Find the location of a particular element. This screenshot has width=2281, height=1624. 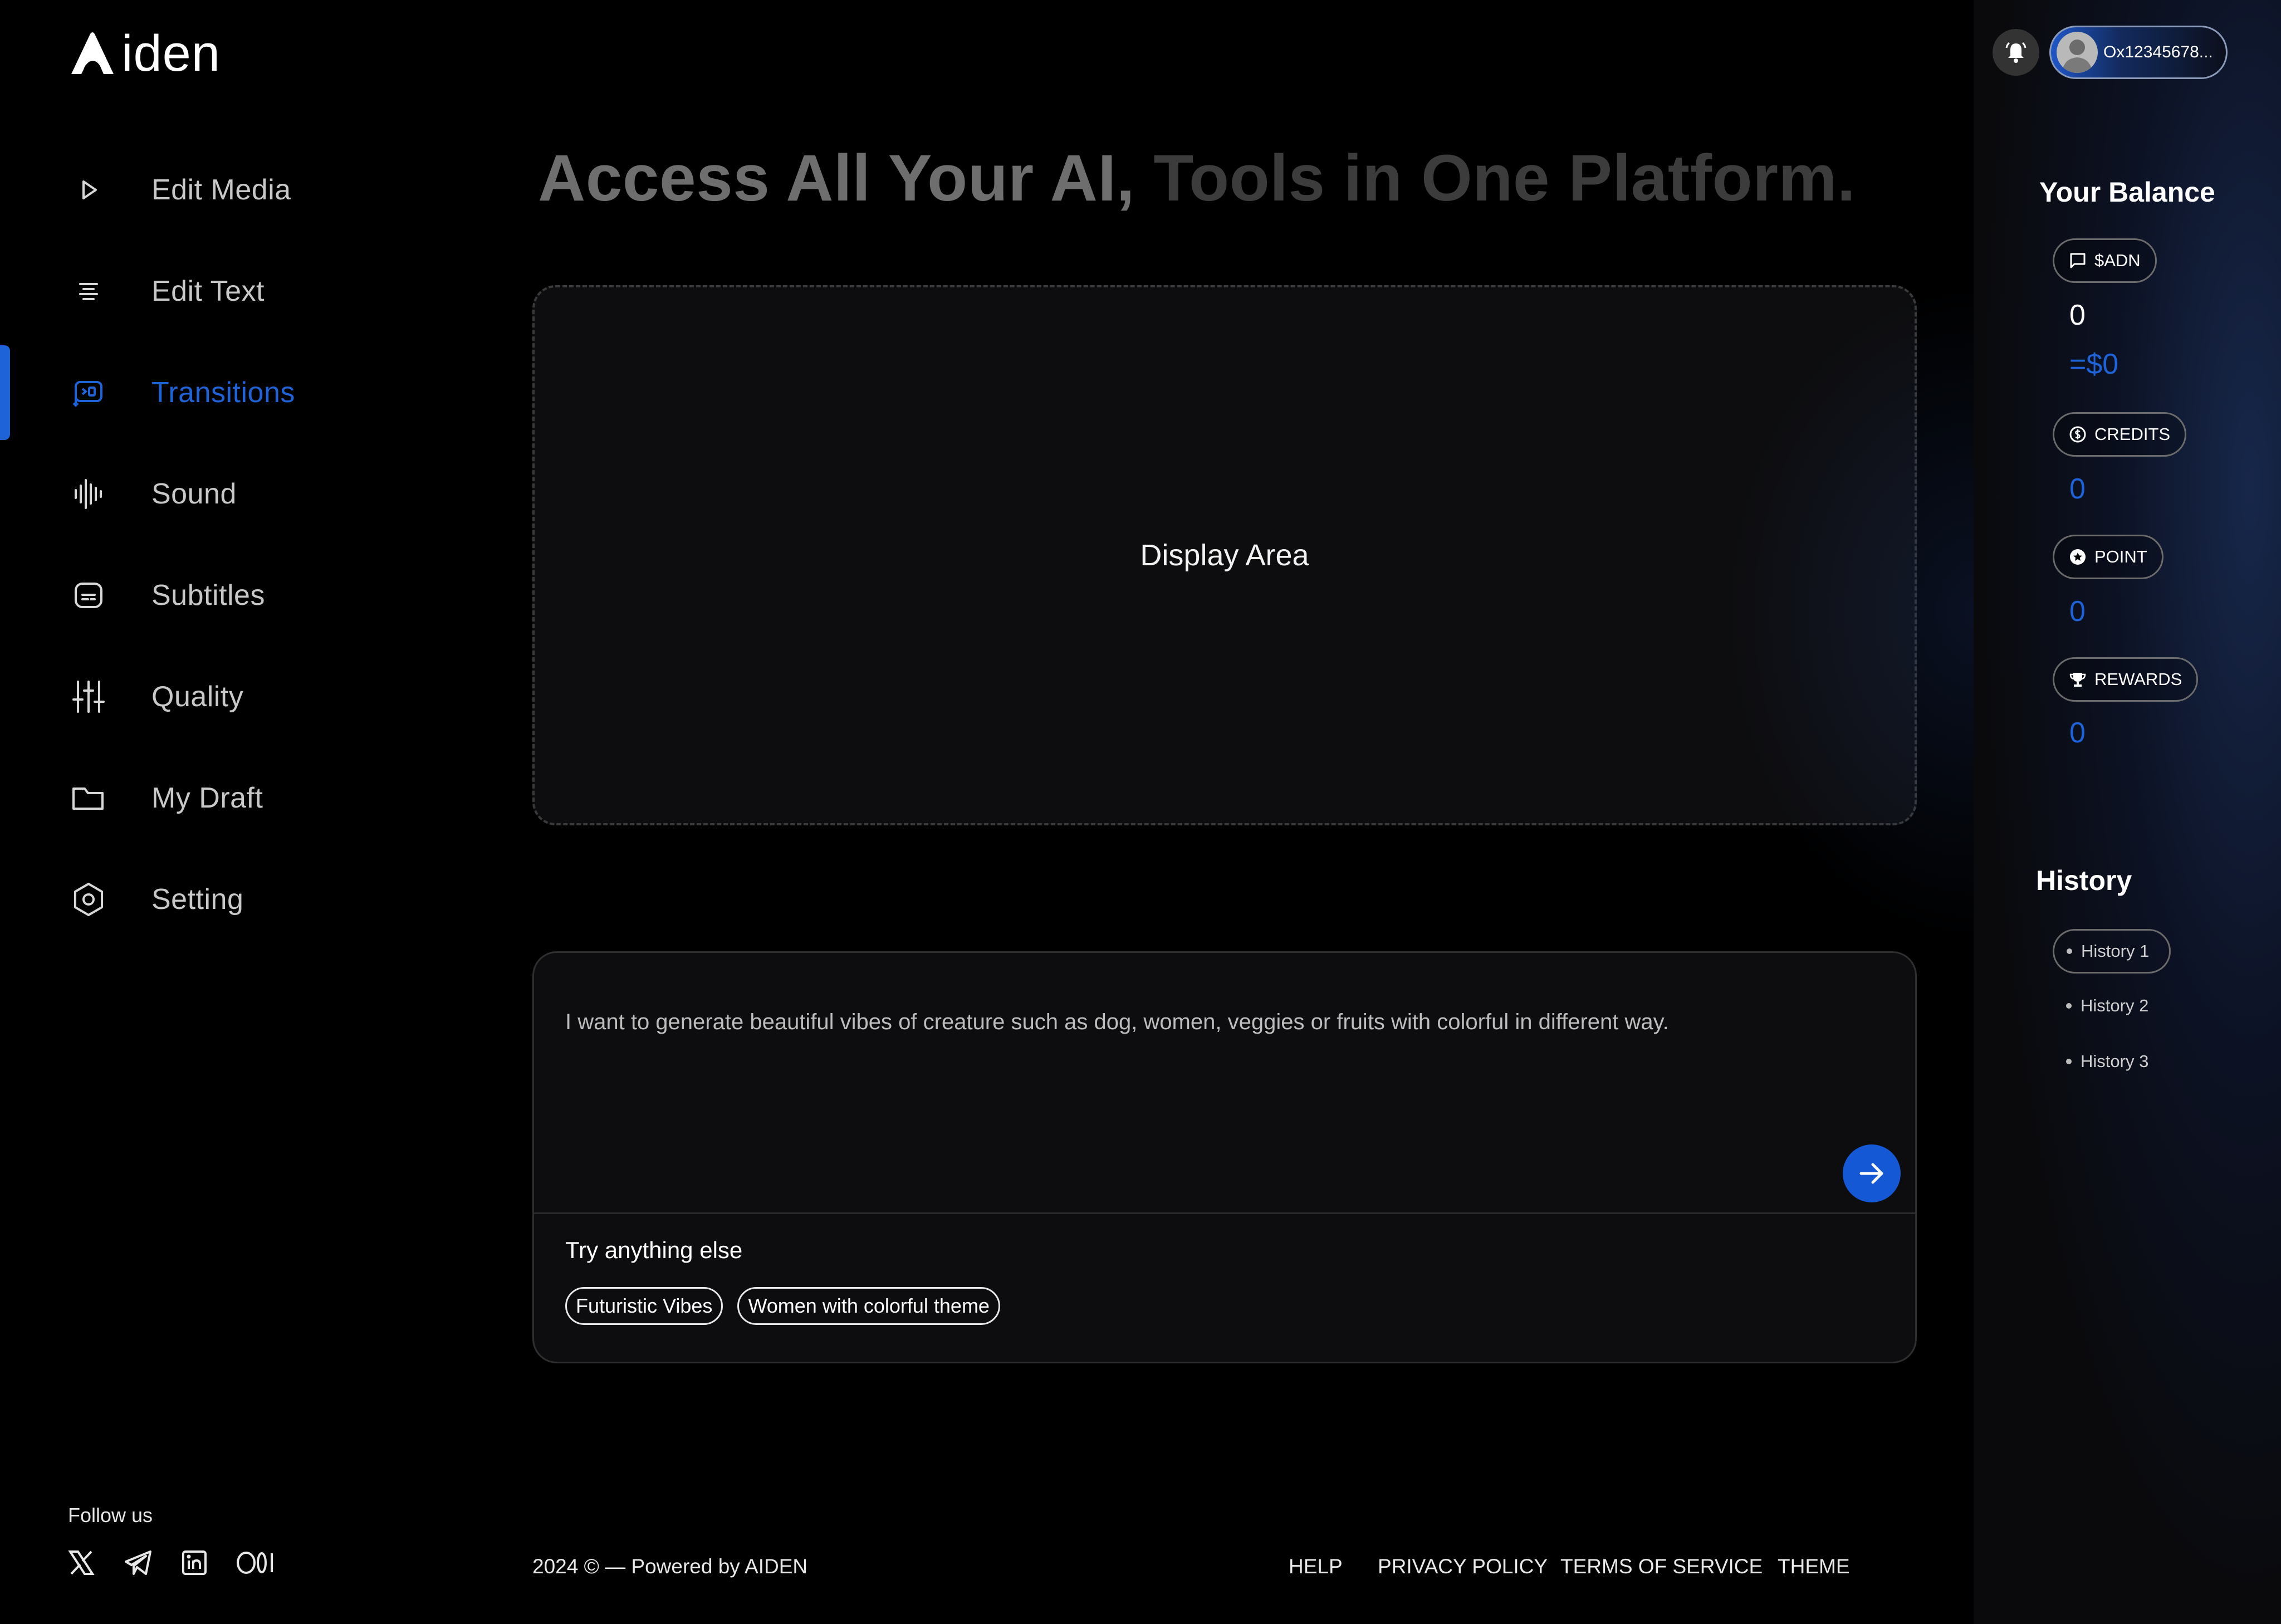

play-icon is located at coordinates (88, 190).